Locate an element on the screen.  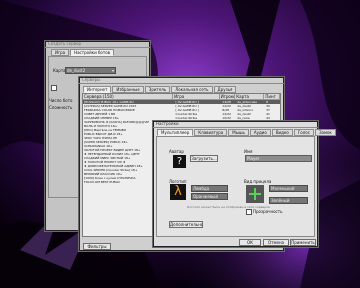
servers-title: Серверы is located at coordinates (181, 80).